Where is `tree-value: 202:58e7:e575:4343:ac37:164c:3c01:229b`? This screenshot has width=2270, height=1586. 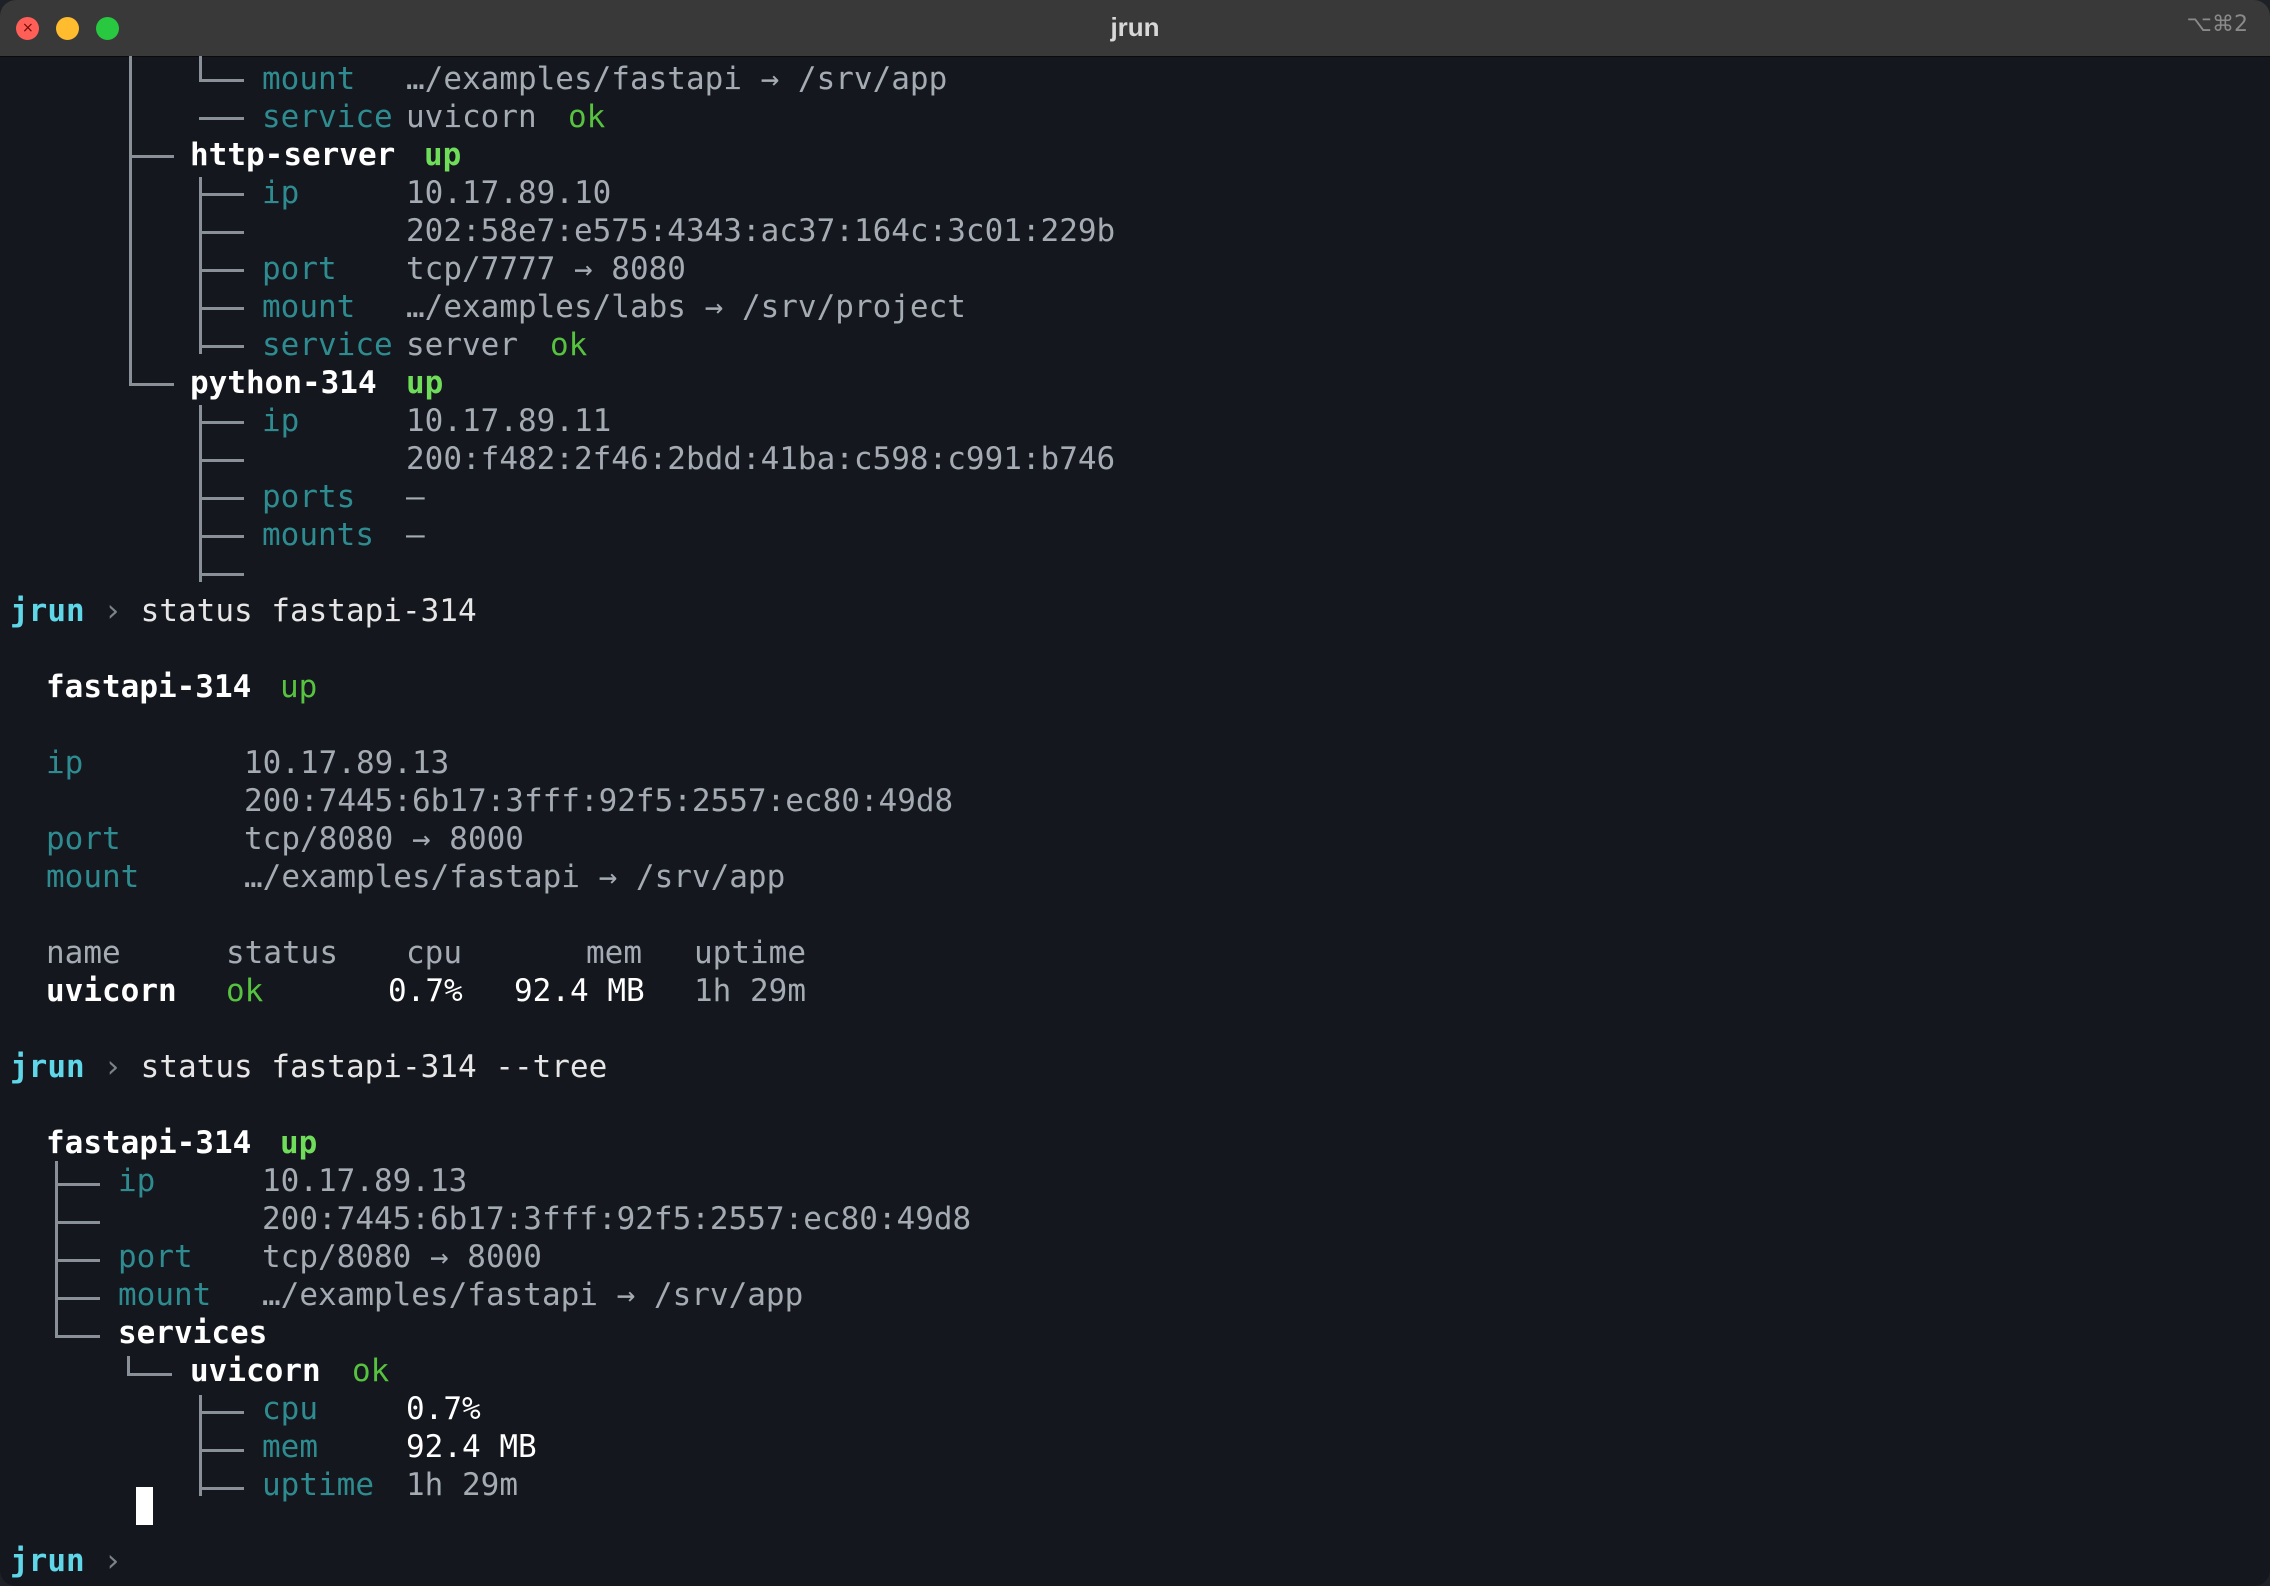 tree-value: 202:58e7:e575:4343:ac37:164c:3c01:229b is located at coordinates (761, 231).